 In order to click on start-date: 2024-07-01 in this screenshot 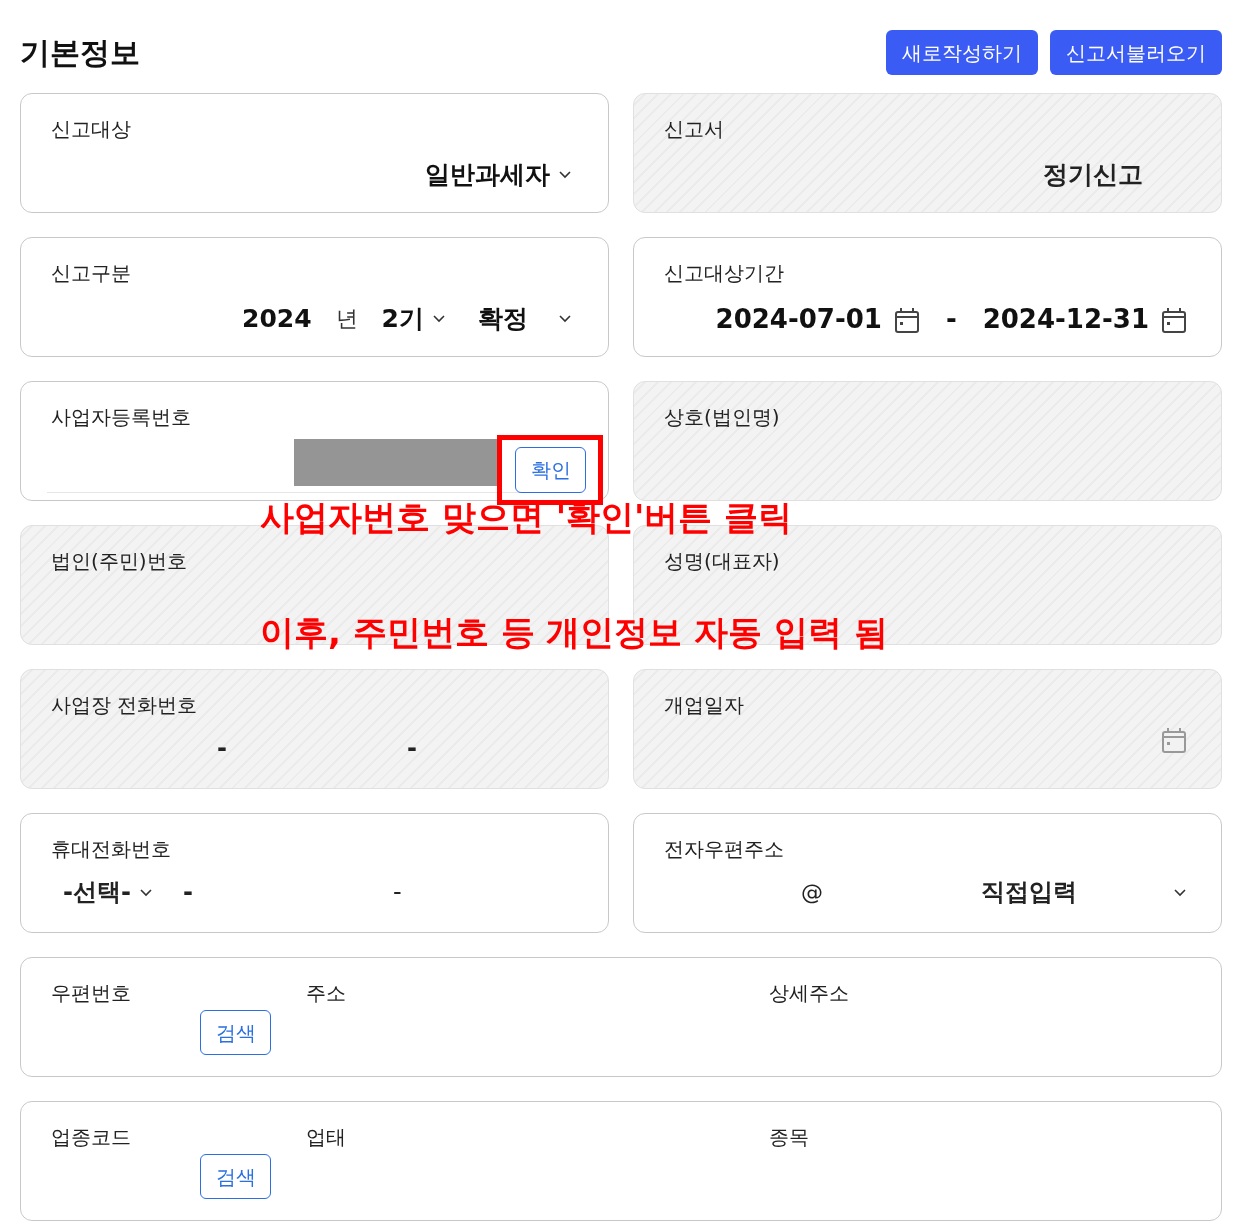, I will do `click(798, 319)`.